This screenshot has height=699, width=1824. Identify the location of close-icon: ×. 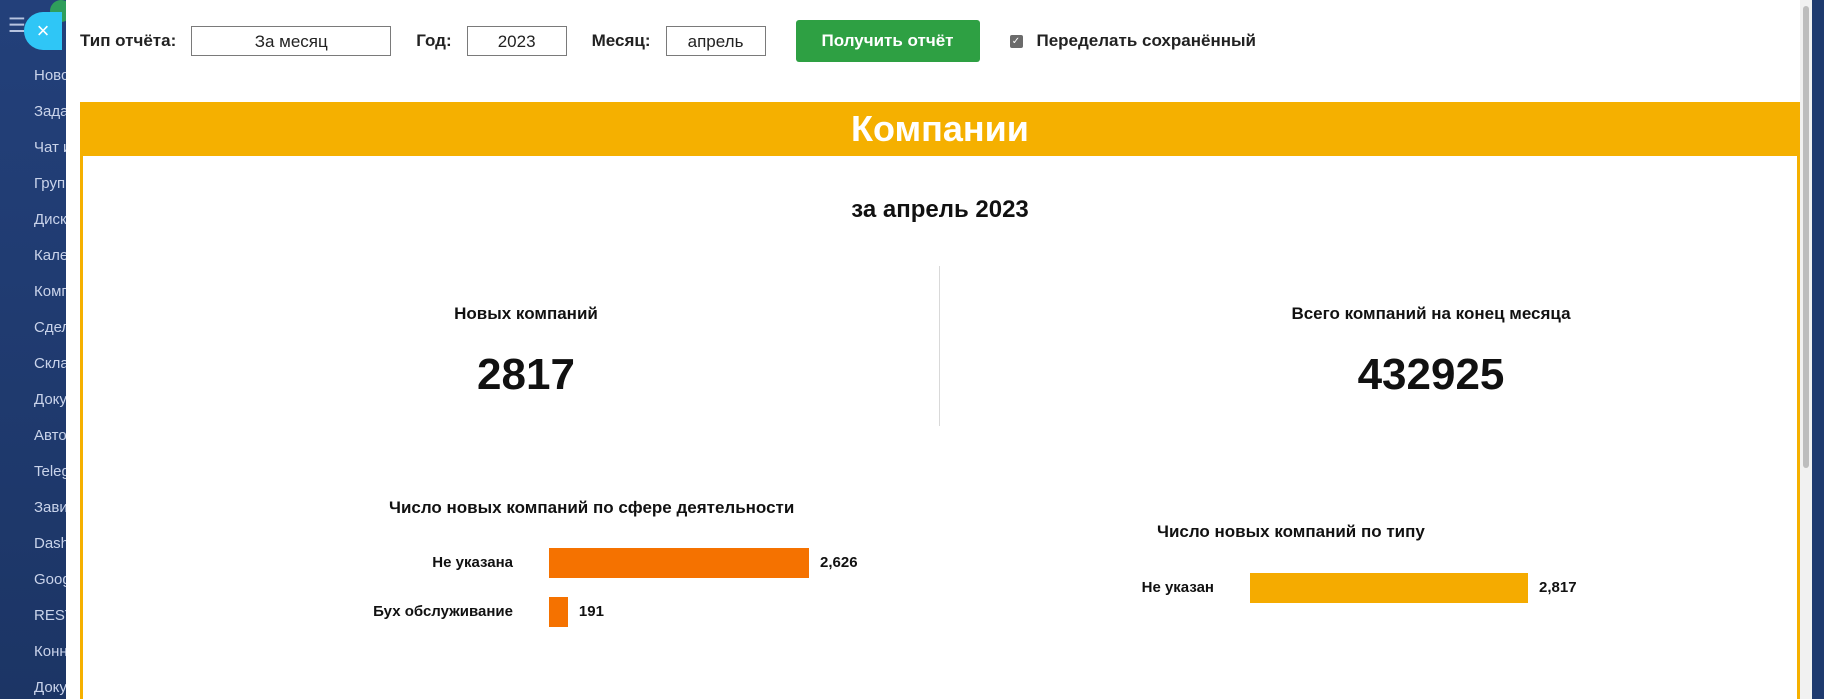
(43, 31).